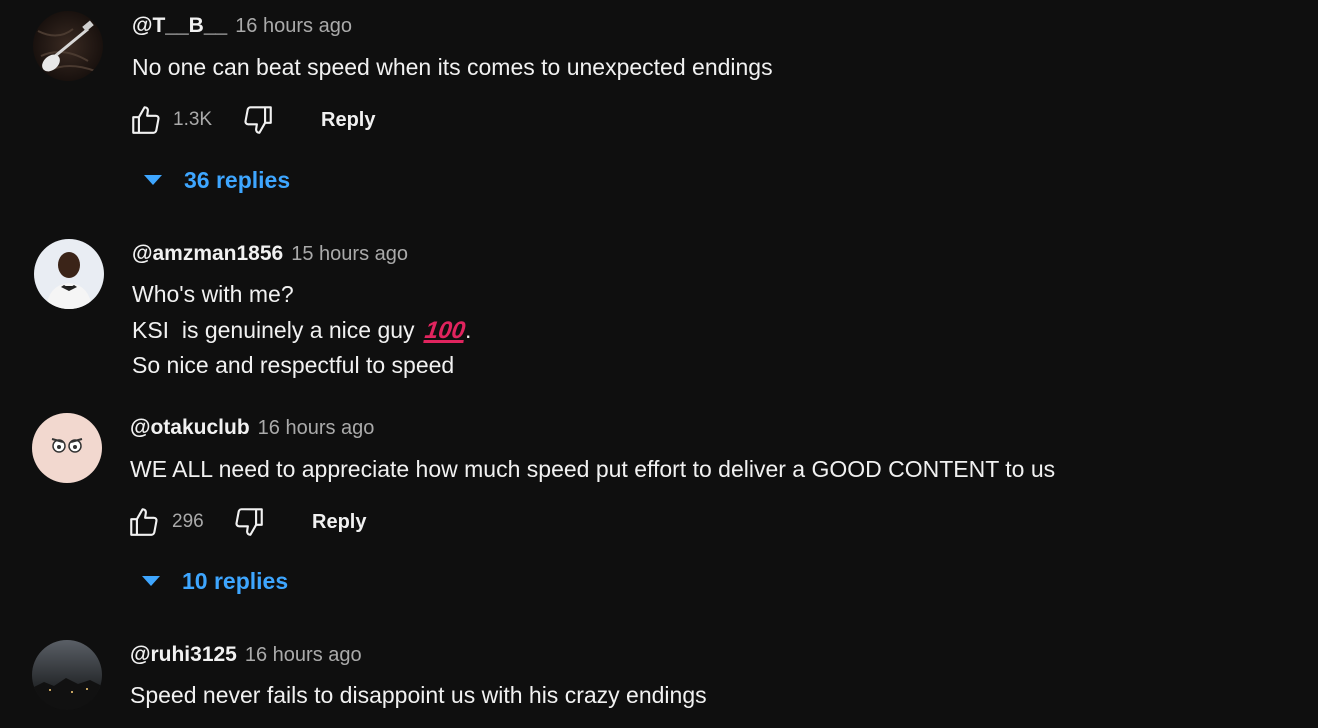 The width and height of the screenshot is (1318, 728). I want to click on comment-header: @ruhi3125 16 hours ago, so click(246, 655).